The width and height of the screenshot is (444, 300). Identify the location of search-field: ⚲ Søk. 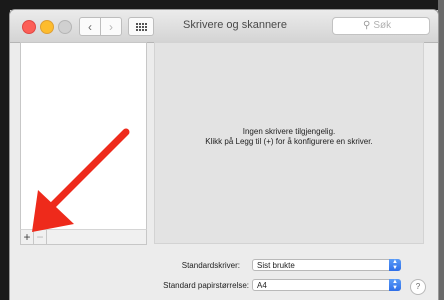
(381, 26).